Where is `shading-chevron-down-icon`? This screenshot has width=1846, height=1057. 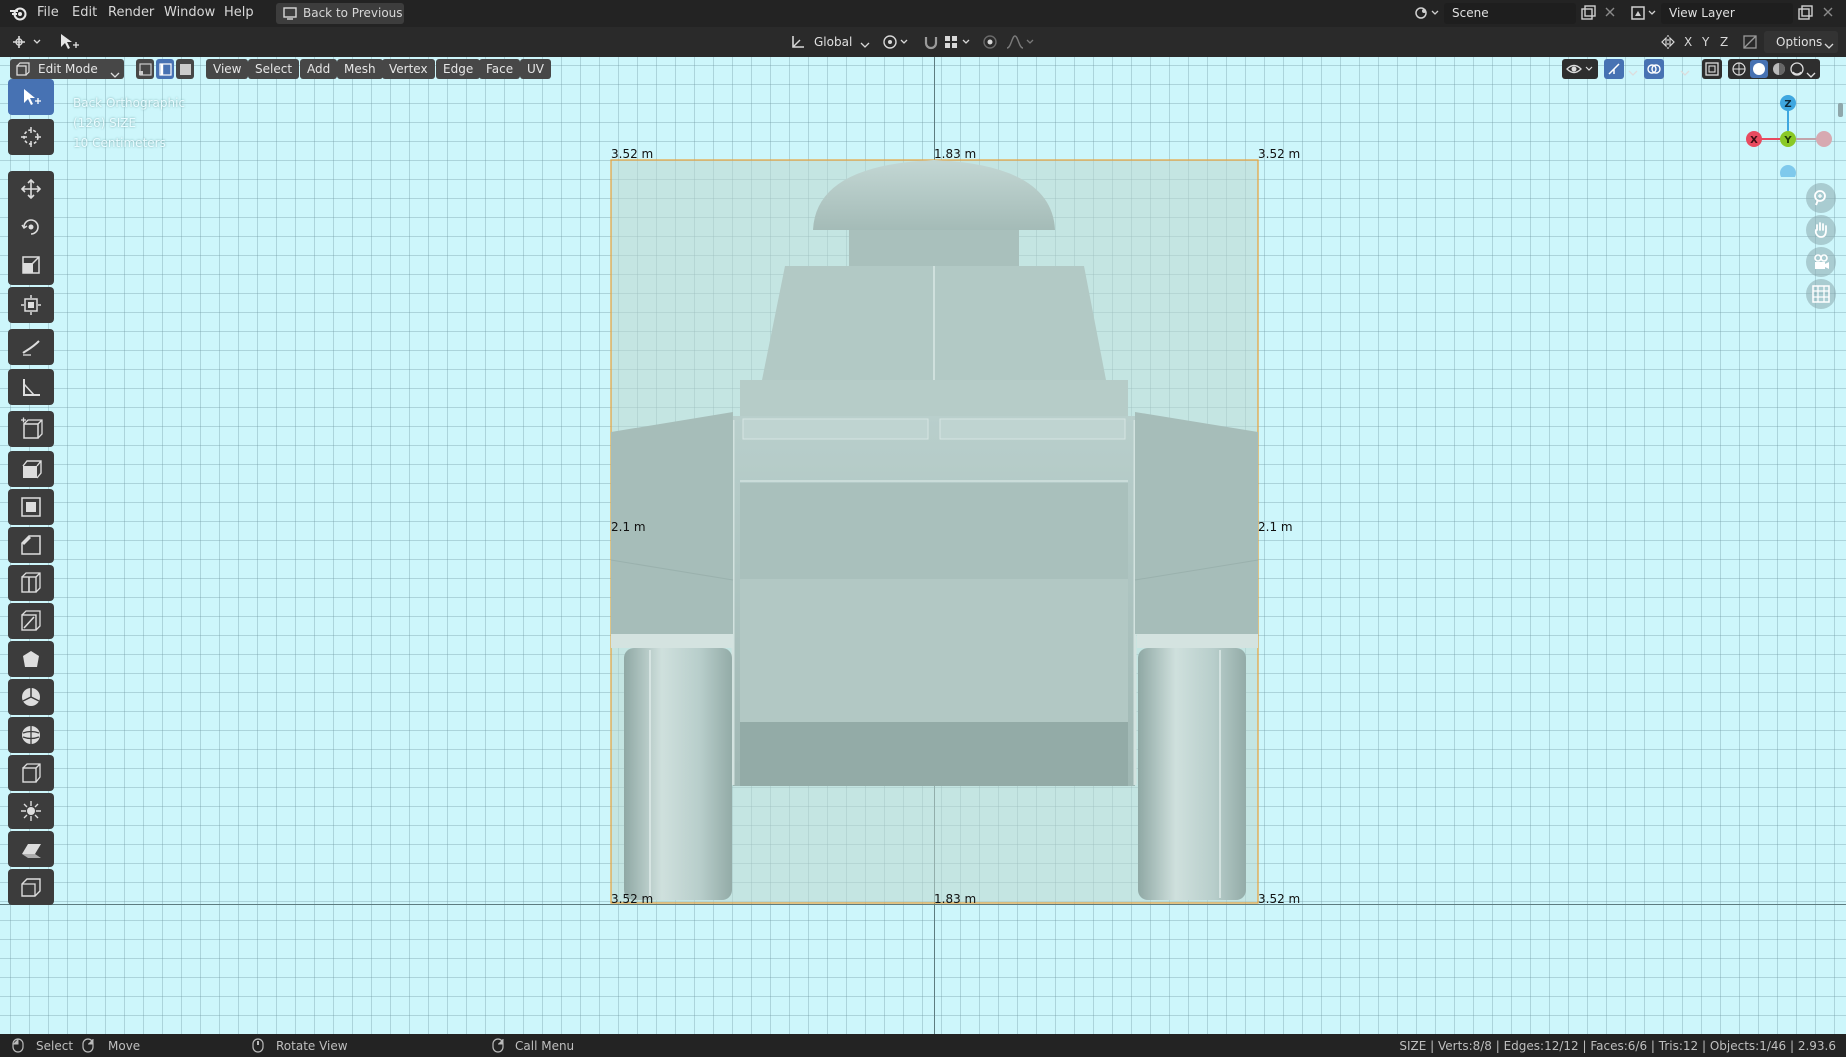 shading-chevron-down-icon is located at coordinates (1811, 71).